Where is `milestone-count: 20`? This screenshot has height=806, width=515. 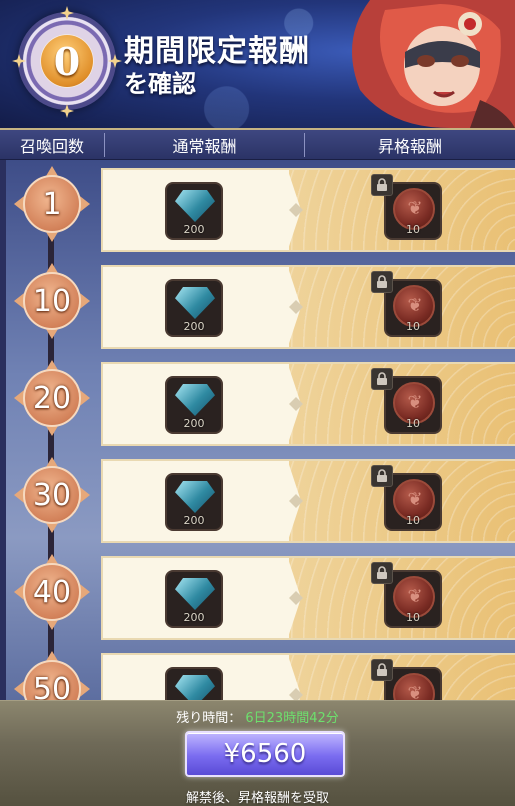
milestone-count: 20 is located at coordinates (52, 398).